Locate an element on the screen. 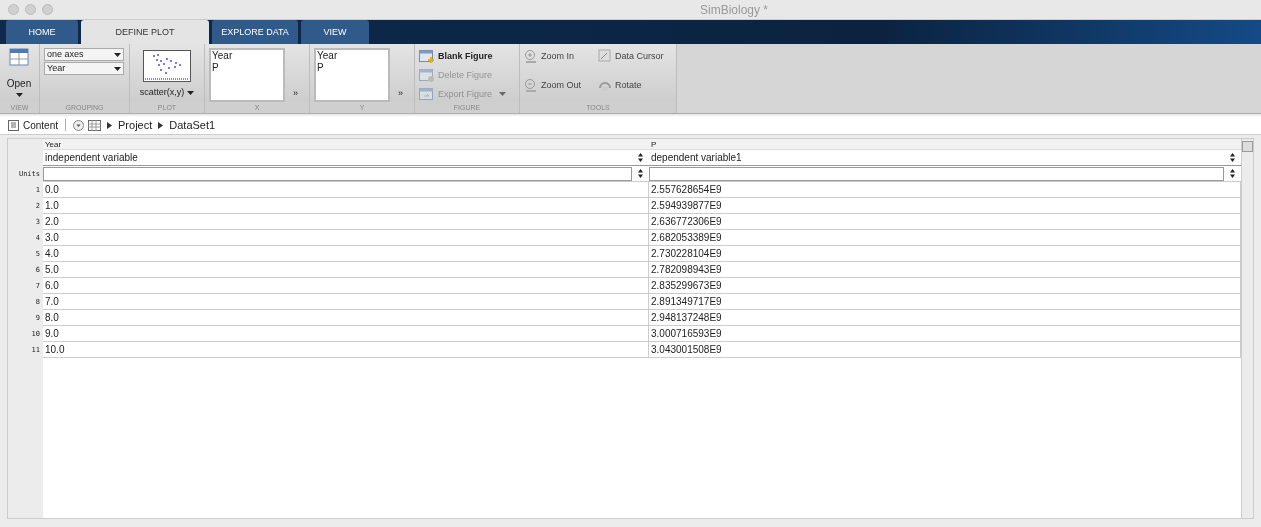  scatter-plot-thumbnail is located at coordinates (167, 66).